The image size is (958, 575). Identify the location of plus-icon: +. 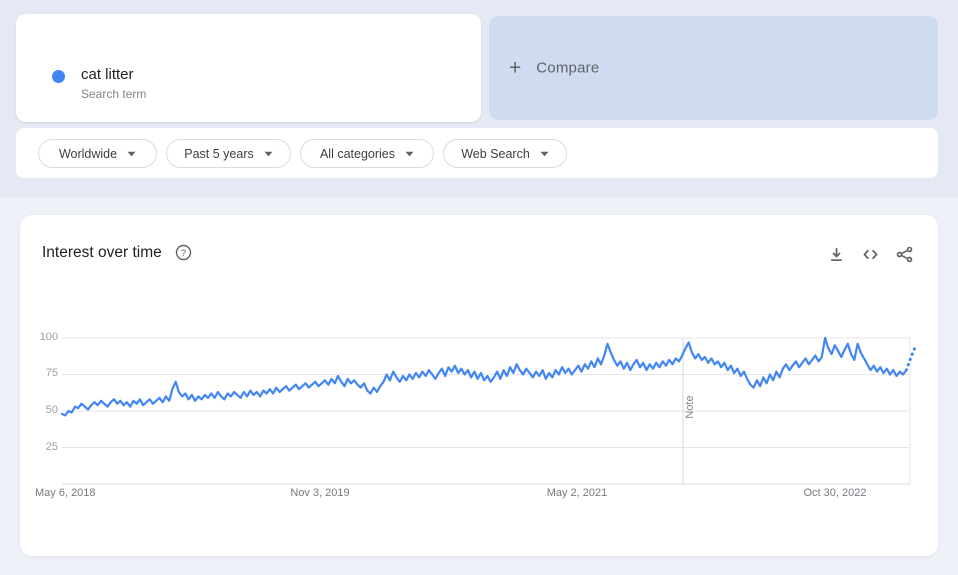
(515, 68).